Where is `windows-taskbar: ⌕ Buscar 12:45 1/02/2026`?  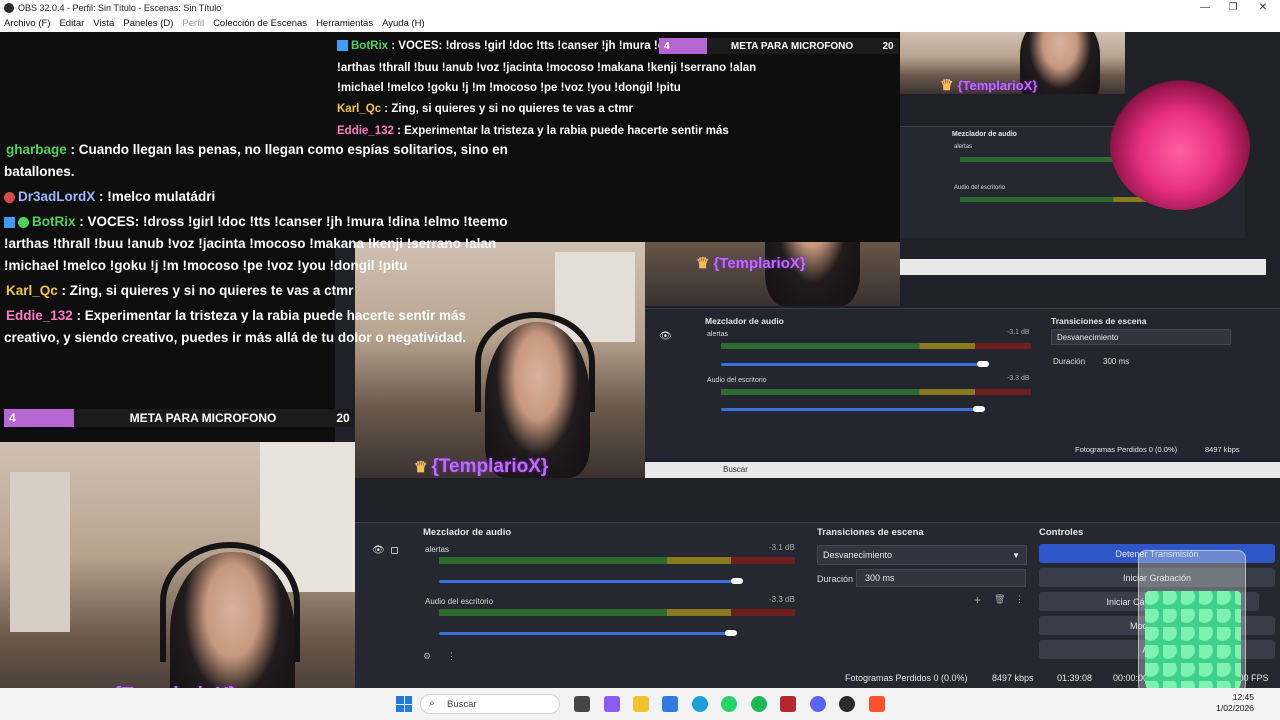 windows-taskbar: ⌕ Buscar 12:45 1/02/2026 is located at coordinates (640, 704).